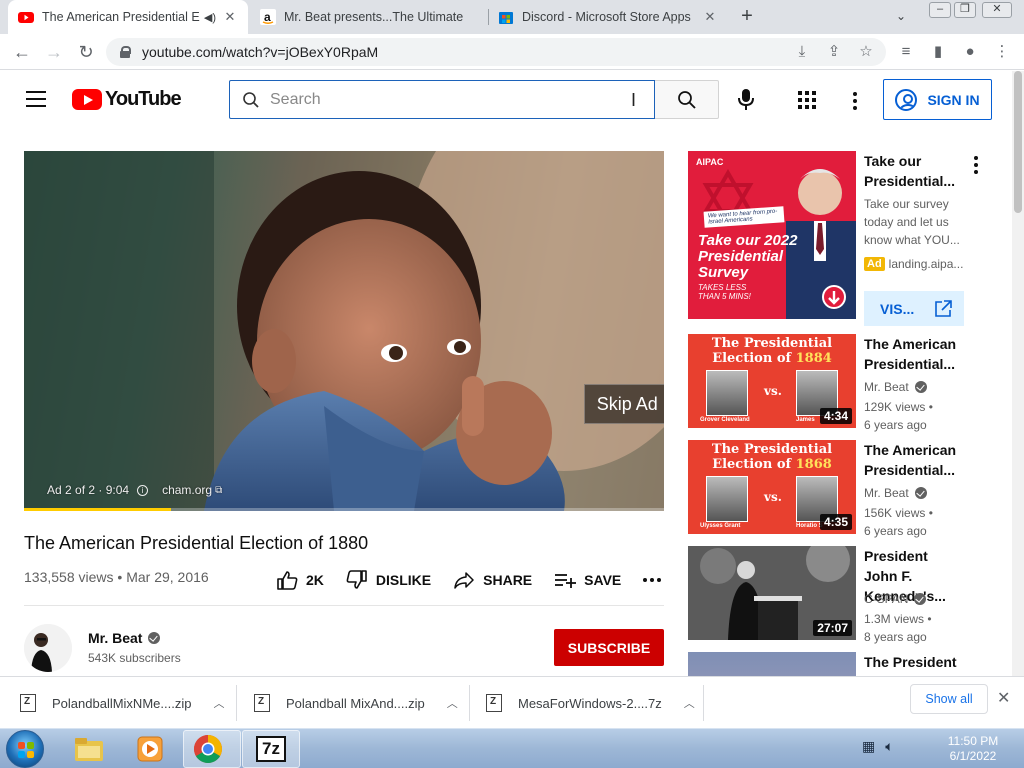  Describe the element at coordinates (115, 638) in the screenshot. I see `channel-name-text: Mr. Beat` at that location.